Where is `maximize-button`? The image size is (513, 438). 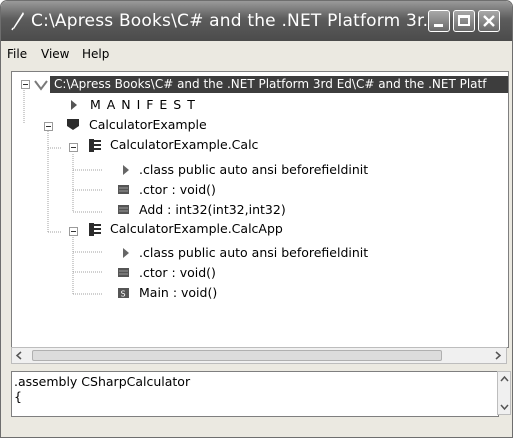
maximize-button is located at coordinates (464, 21).